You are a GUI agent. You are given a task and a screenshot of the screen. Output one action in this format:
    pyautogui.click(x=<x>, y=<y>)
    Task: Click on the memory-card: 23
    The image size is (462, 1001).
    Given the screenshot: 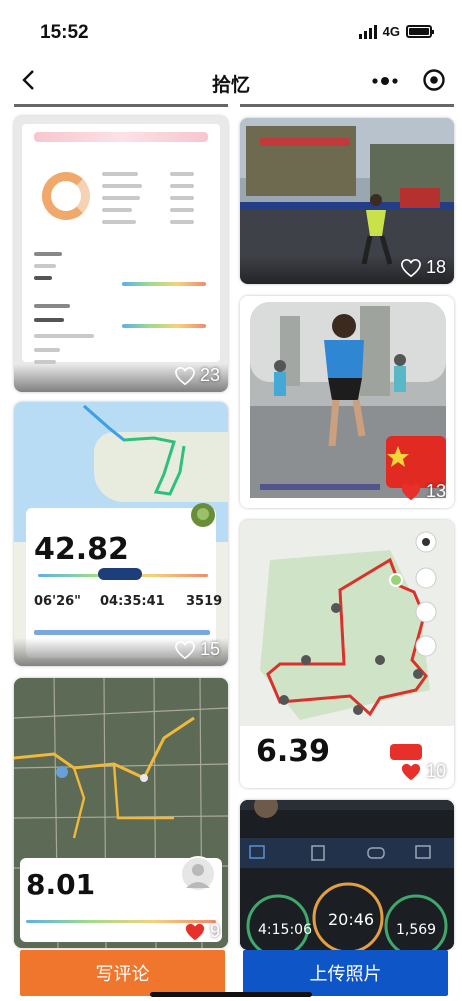 What is the action you would take?
    pyautogui.click(x=121, y=254)
    